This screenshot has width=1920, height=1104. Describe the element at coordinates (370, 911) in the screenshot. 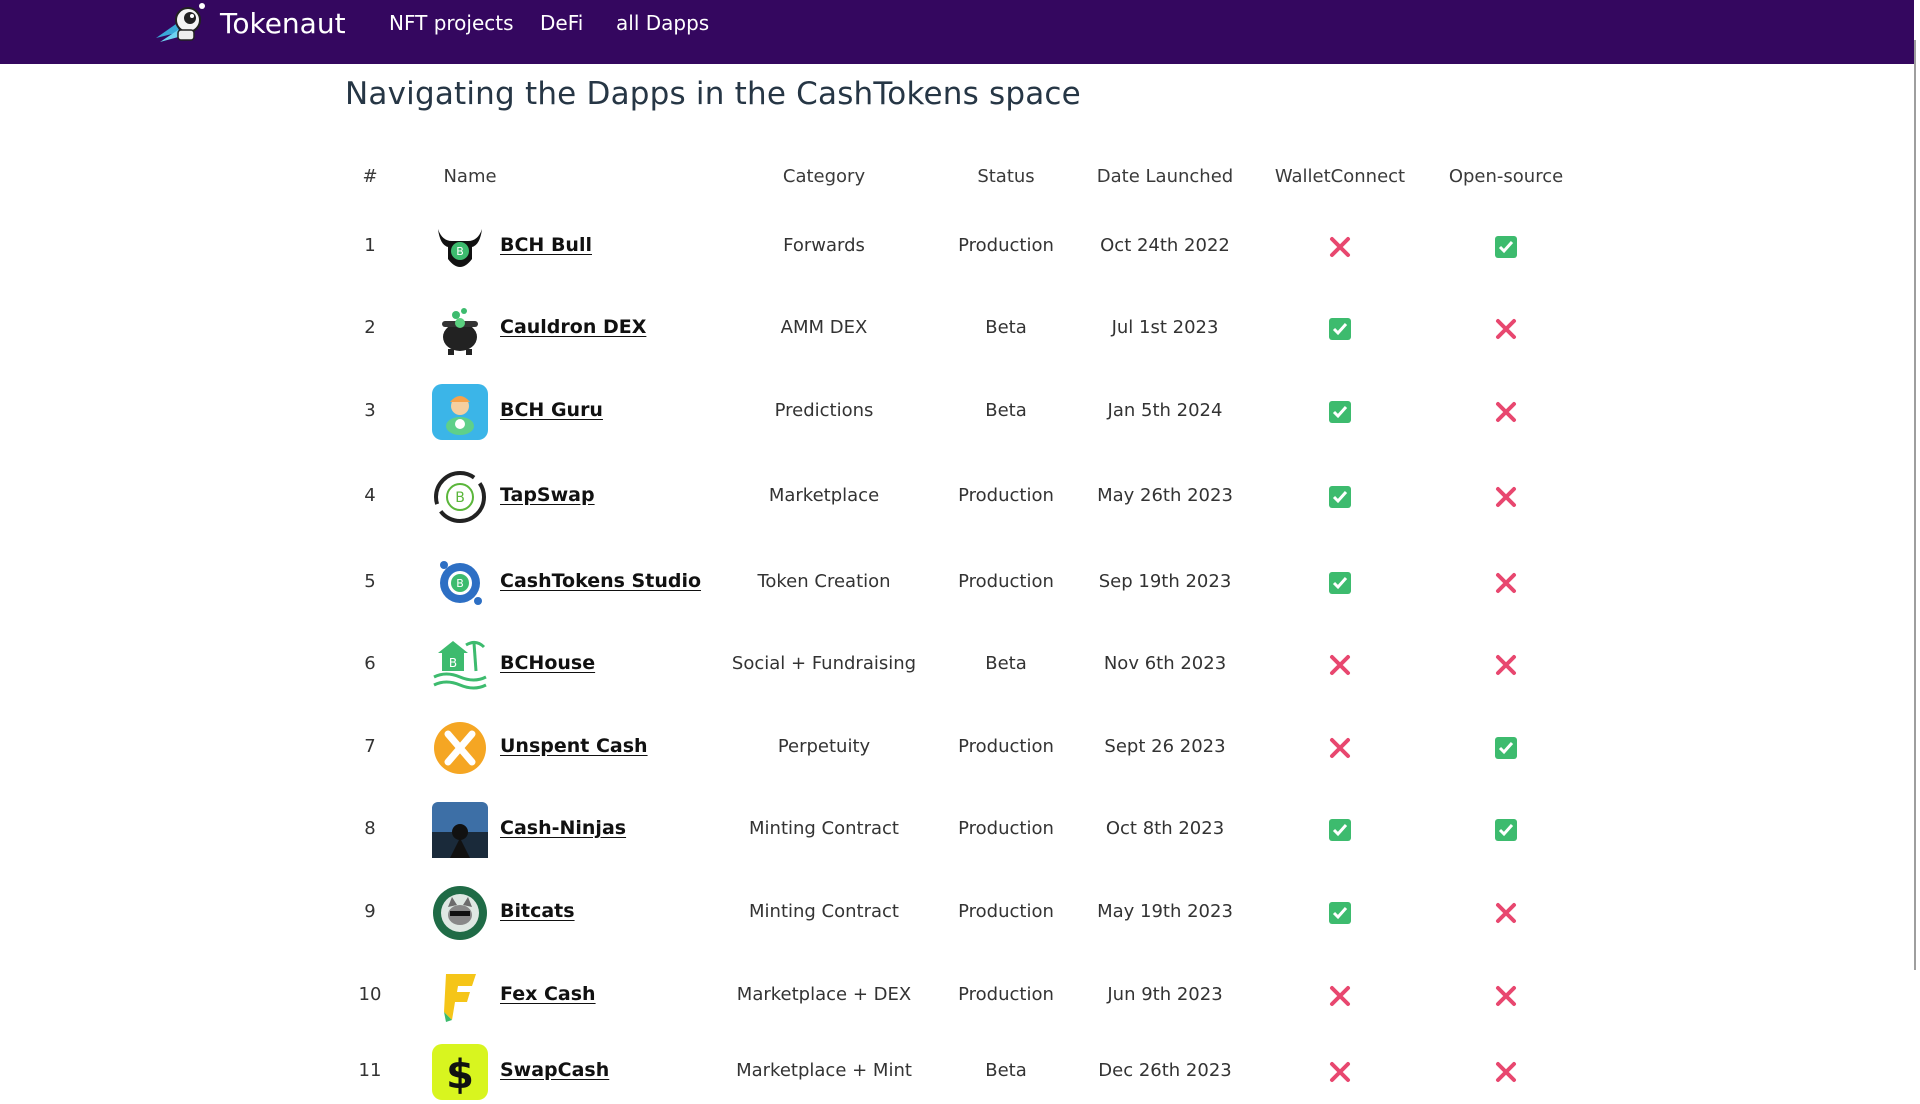

I see `row-number: 9` at that location.